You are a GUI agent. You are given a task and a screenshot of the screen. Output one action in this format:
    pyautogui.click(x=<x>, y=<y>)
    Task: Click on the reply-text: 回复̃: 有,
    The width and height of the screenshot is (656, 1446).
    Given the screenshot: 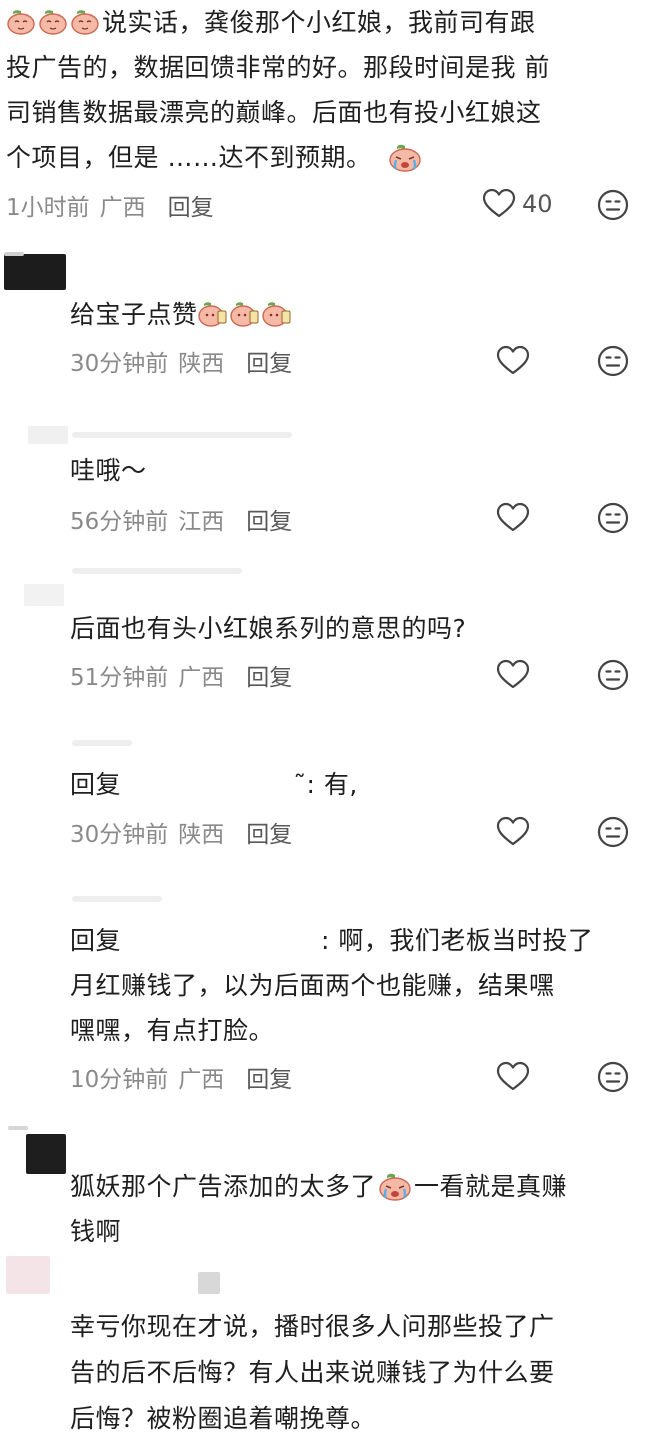 What is the action you would take?
    pyautogui.click(x=214, y=784)
    